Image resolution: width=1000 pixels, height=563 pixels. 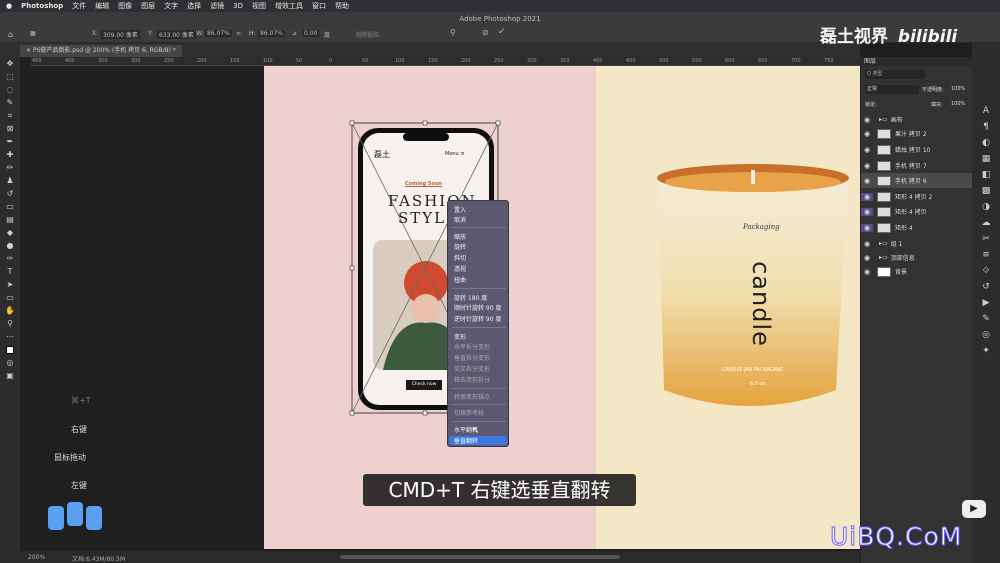 What do you see at coordinates (10, 323) in the screenshot?
I see `zoom-tool-icon: ⚲` at bounding box center [10, 323].